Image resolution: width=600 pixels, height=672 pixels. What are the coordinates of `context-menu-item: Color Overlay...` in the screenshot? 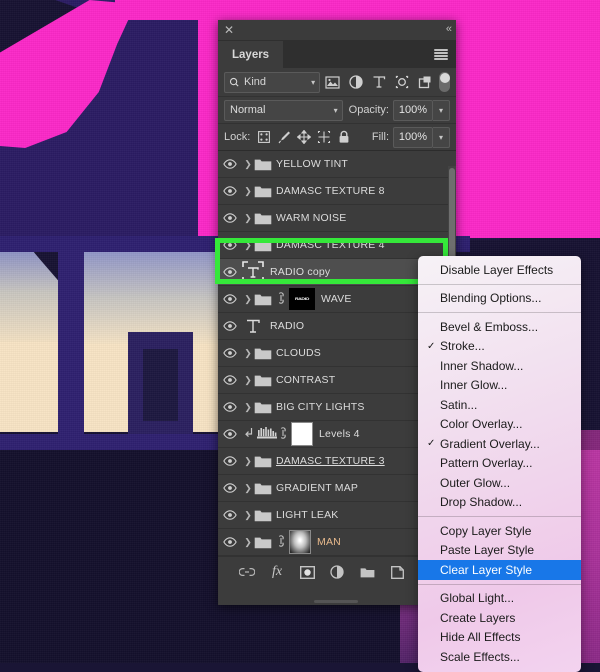 It's located at (499, 425).